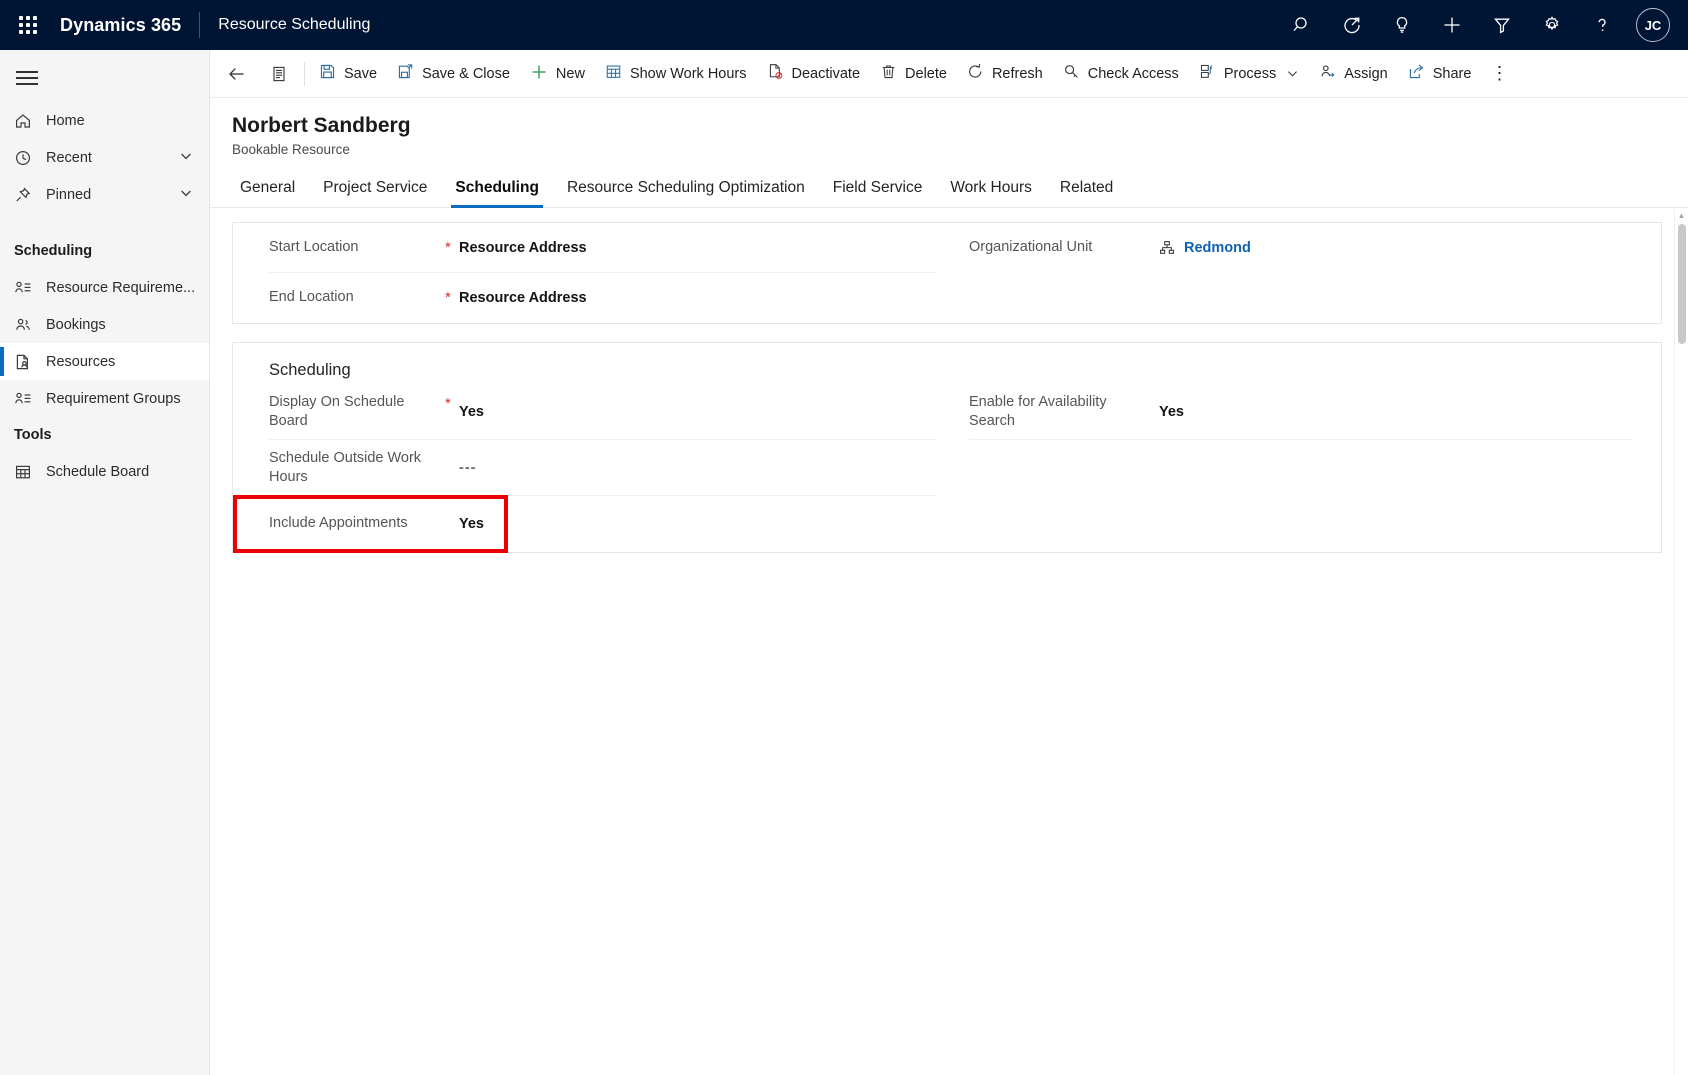 Image resolution: width=1688 pixels, height=1075 pixels. What do you see at coordinates (113, 398) in the screenshot?
I see `sidebar-item-label: Requirement Groups` at bounding box center [113, 398].